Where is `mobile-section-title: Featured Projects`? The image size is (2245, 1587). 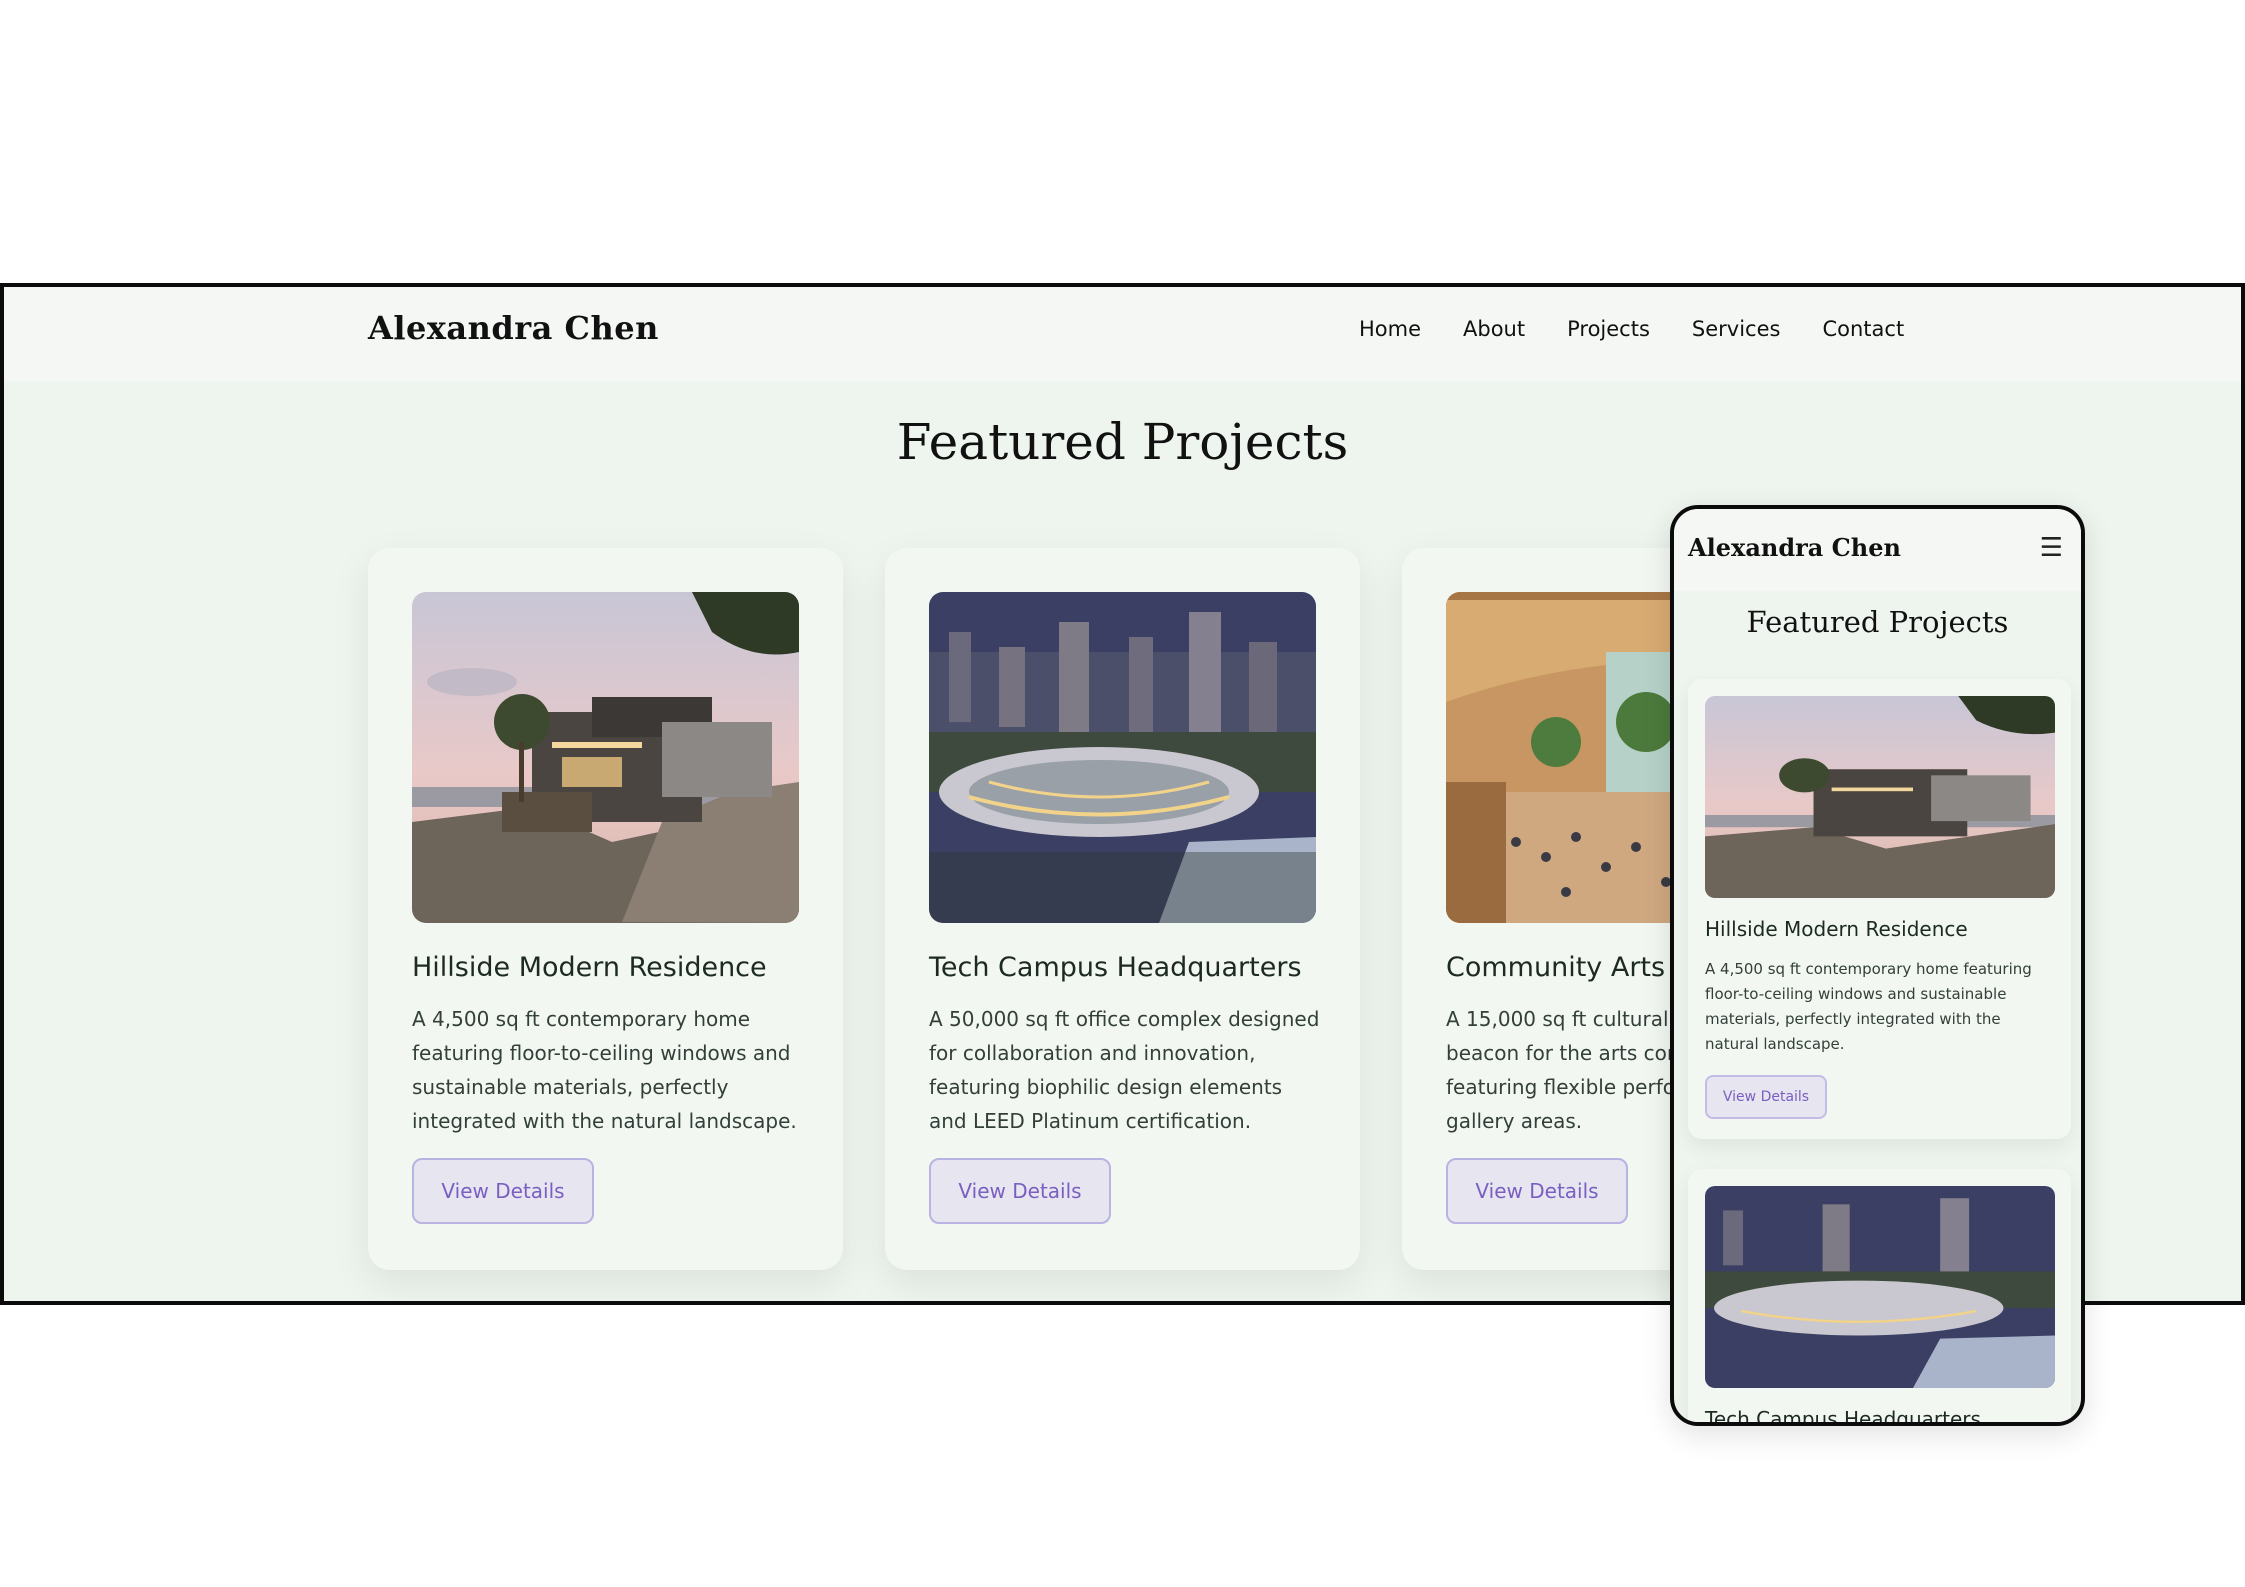
mobile-section-title: Featured Projects is located at coordinates (1877, 622).